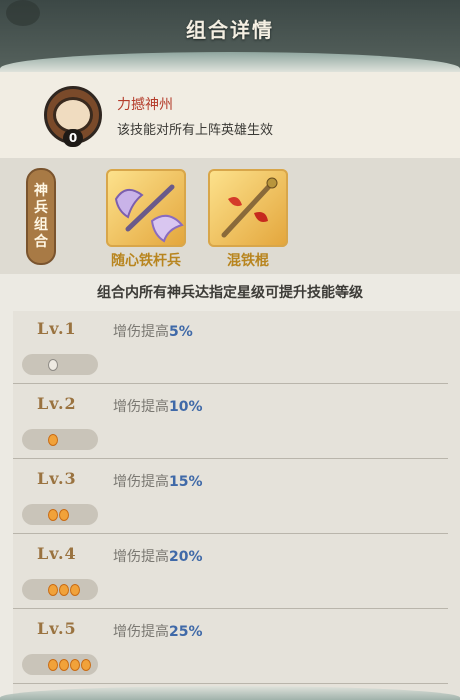 The height and width of the screenshot is (700, 460). Describe the element at coordinates (158, 407) in the screenshot. I see `level-bonus: 增伤提高10%` at that location.